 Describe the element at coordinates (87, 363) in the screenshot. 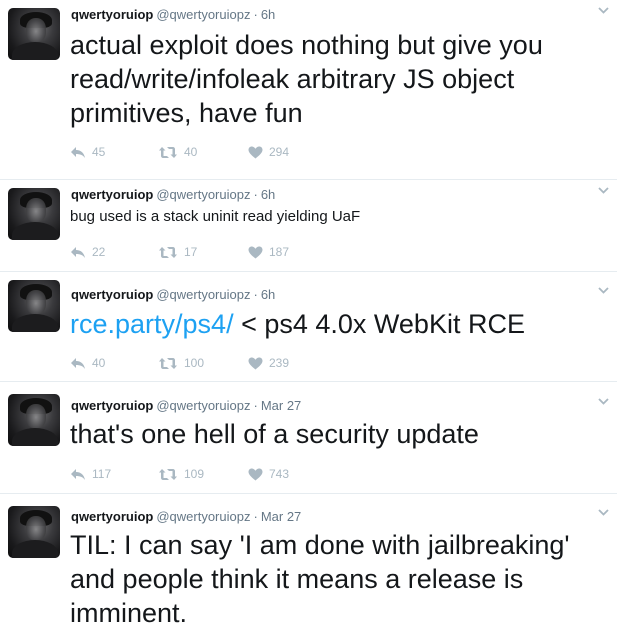

I see `reply-button: 40` at that location.